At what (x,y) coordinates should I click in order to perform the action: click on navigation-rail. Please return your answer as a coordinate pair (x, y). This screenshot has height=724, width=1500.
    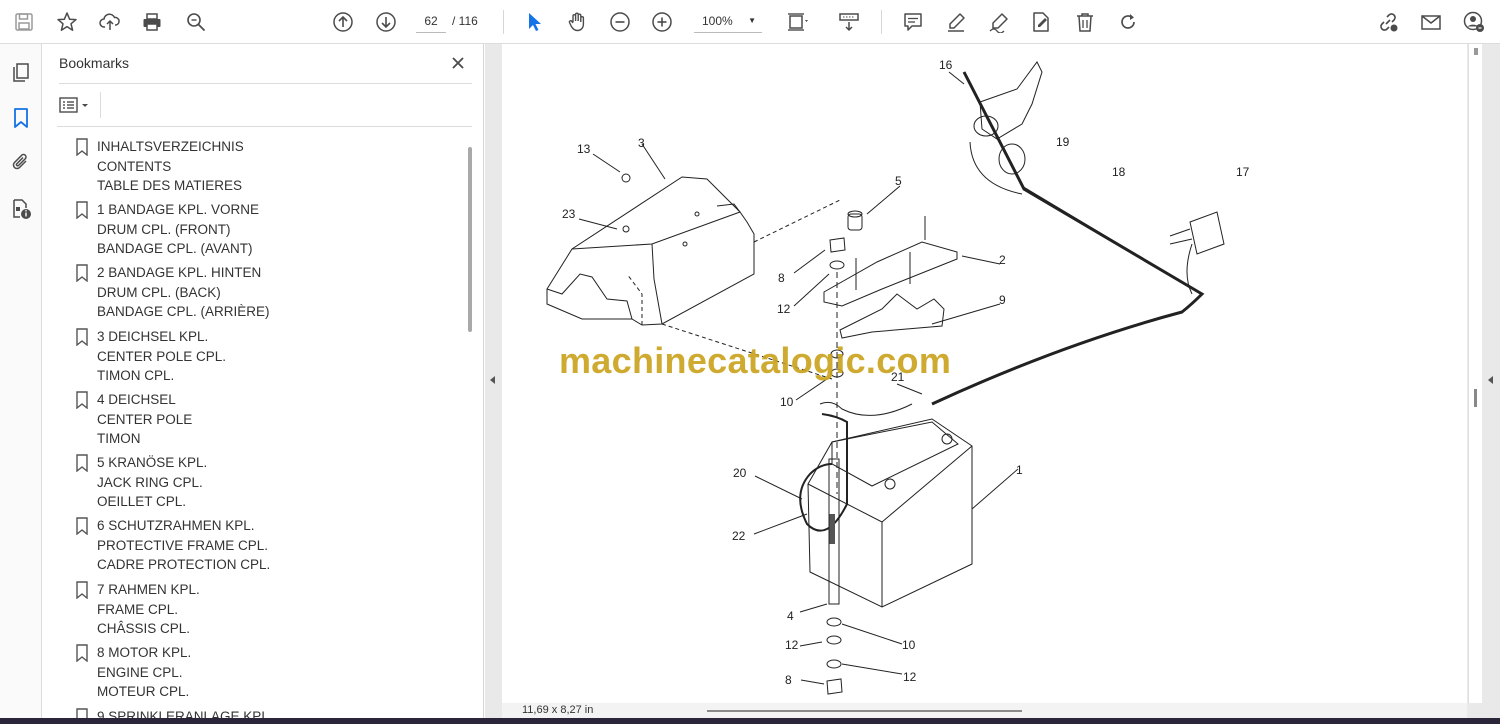
    Looking at the image, I should click on (21, 381).